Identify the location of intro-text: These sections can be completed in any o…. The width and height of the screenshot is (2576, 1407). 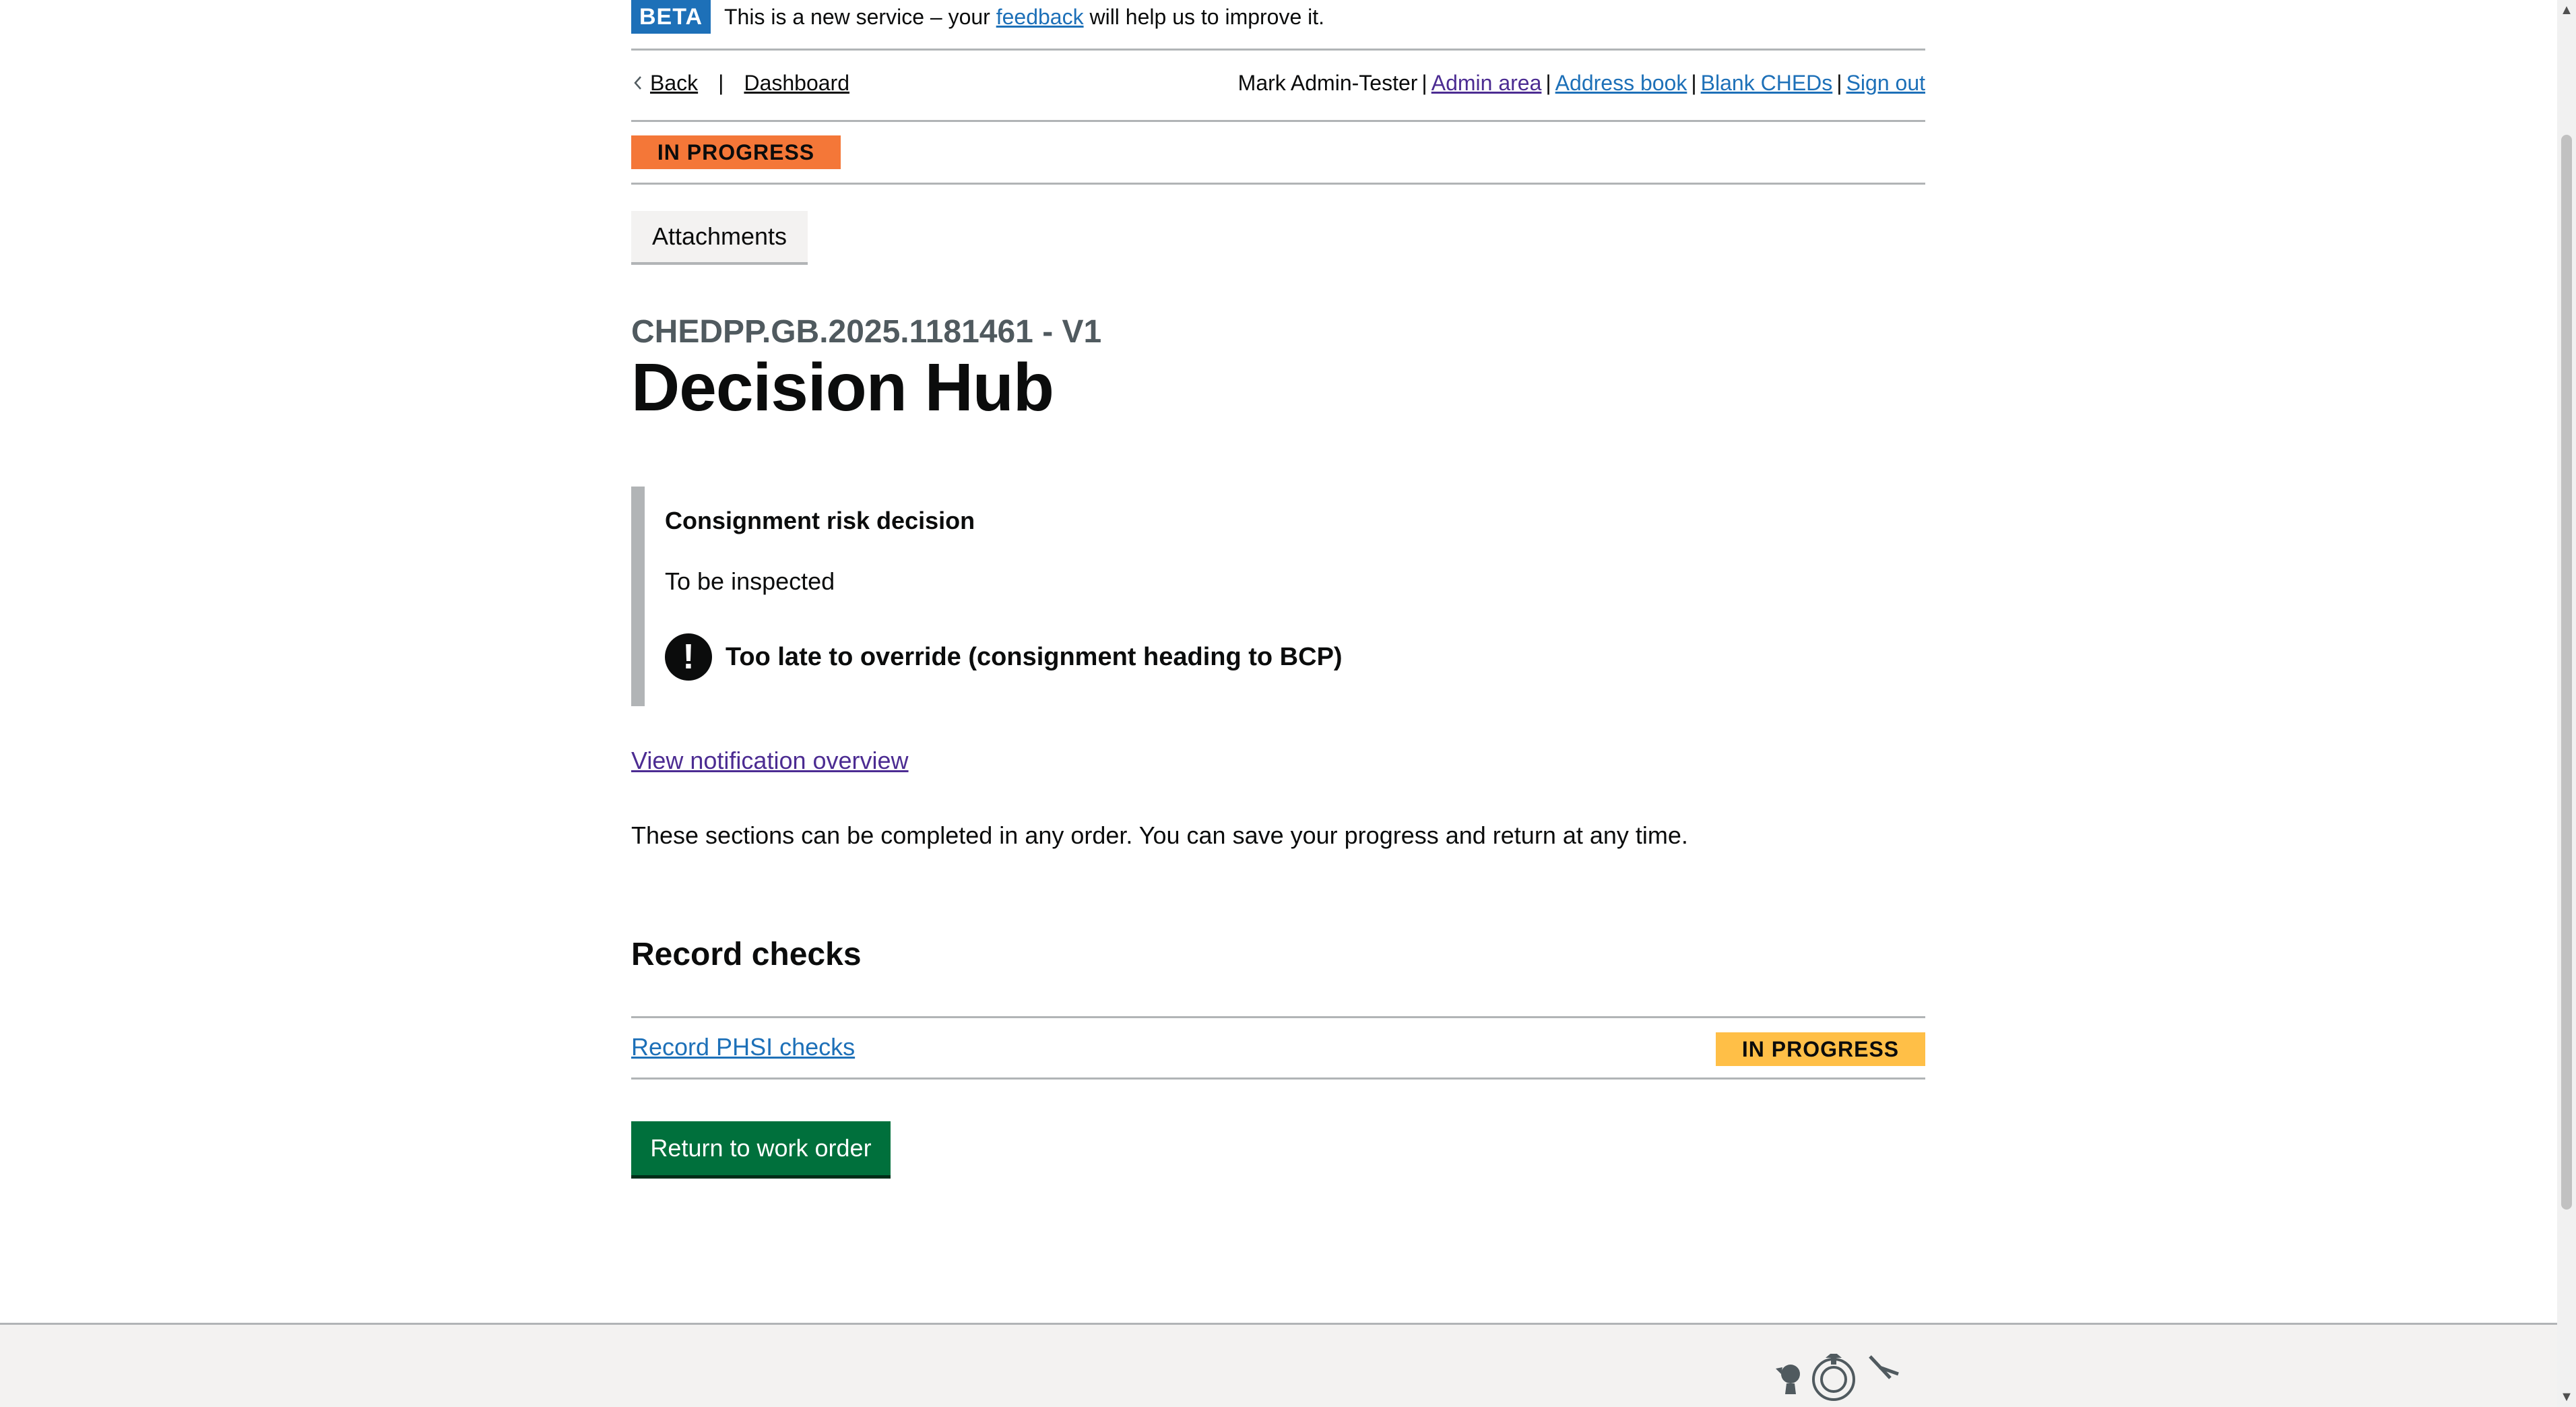
(1160, 835).